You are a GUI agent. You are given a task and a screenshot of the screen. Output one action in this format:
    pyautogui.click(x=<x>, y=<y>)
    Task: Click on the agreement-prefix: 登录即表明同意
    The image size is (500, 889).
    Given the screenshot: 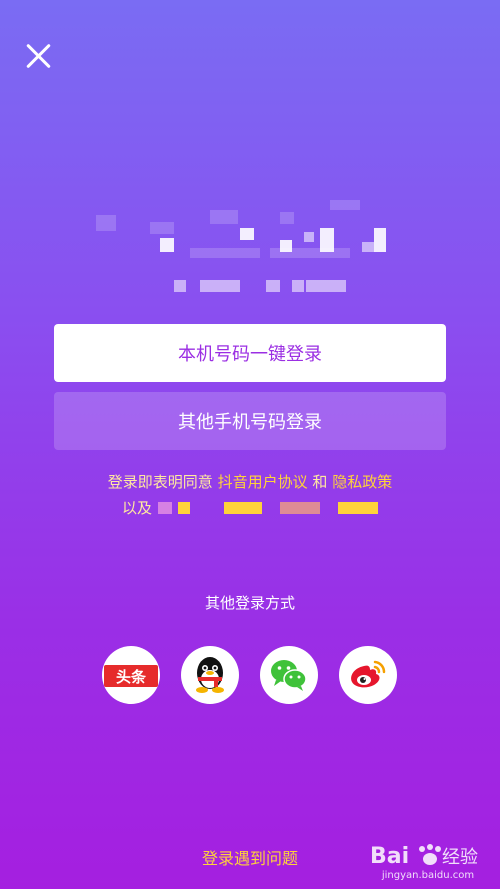 What is the action you would take?
    pyautogui.click(x=160, y=482)
    